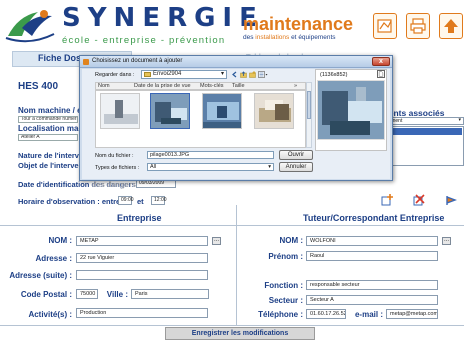 The width and height of the screenshot is (464, 340). I want to click on up-folder-icon, so click(243, 74).